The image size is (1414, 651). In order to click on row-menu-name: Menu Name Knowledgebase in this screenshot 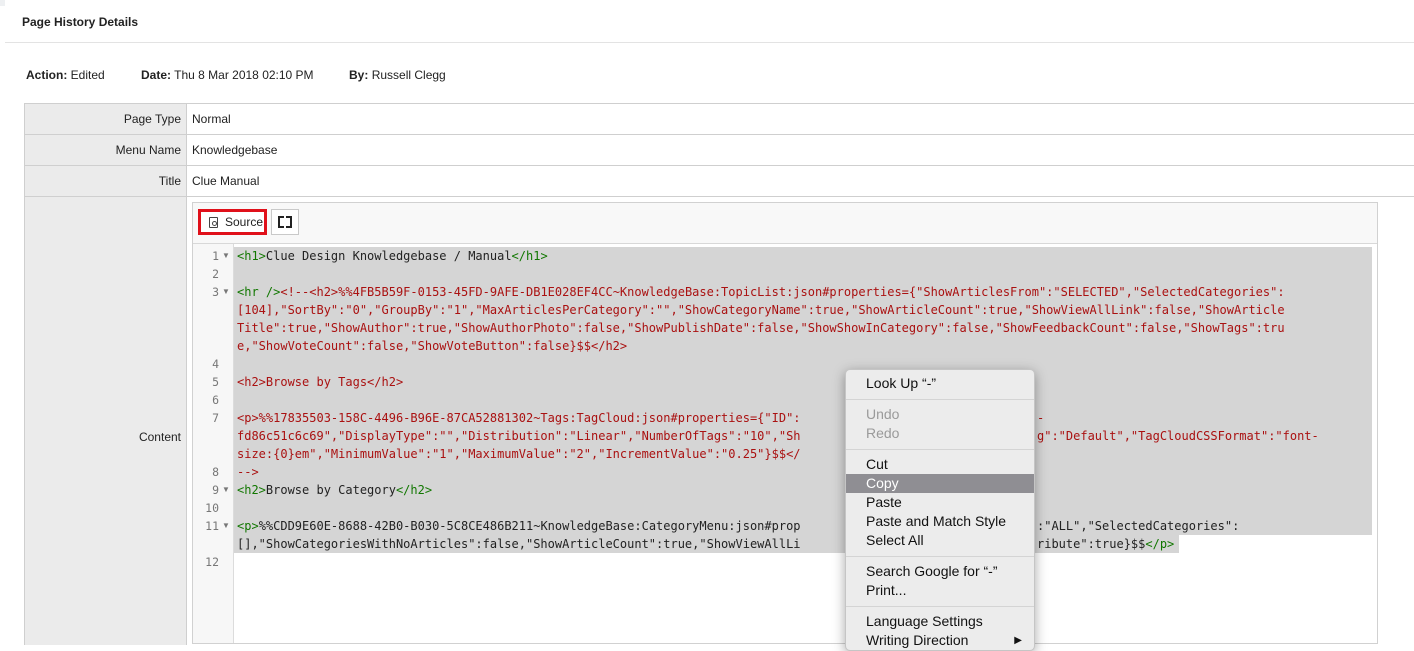, I will do `click(719, 150)`.